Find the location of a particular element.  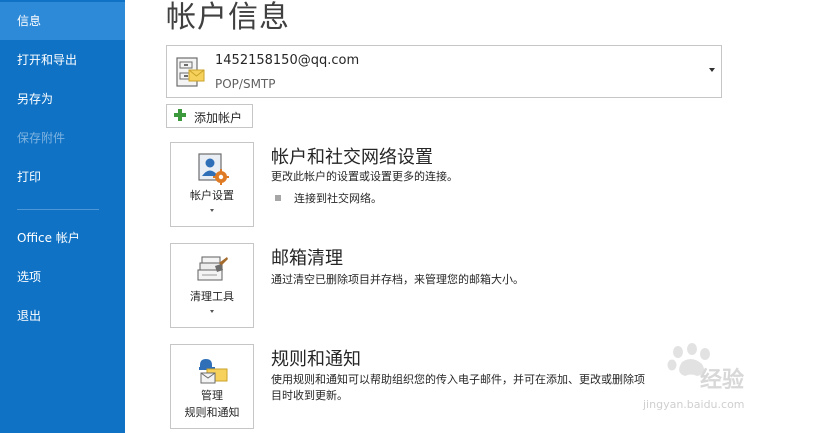

watermark-url: jingyan.baidu.com is located at coordinates (694, 404).